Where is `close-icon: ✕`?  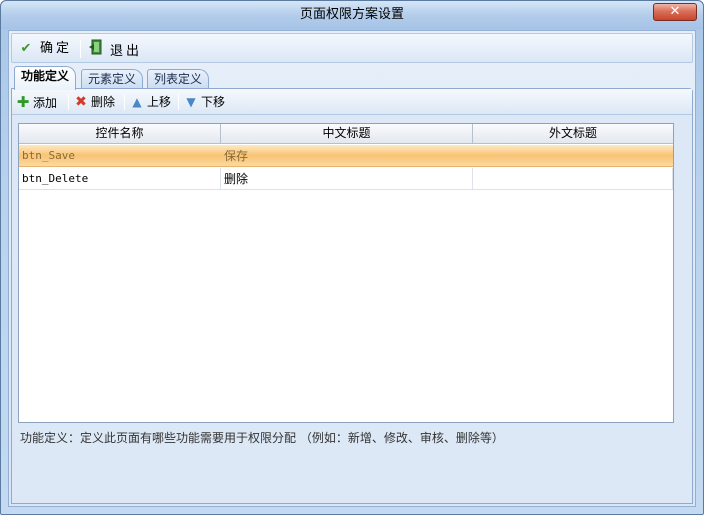 close-icon: ✕ is located at coordinates (675, 11).